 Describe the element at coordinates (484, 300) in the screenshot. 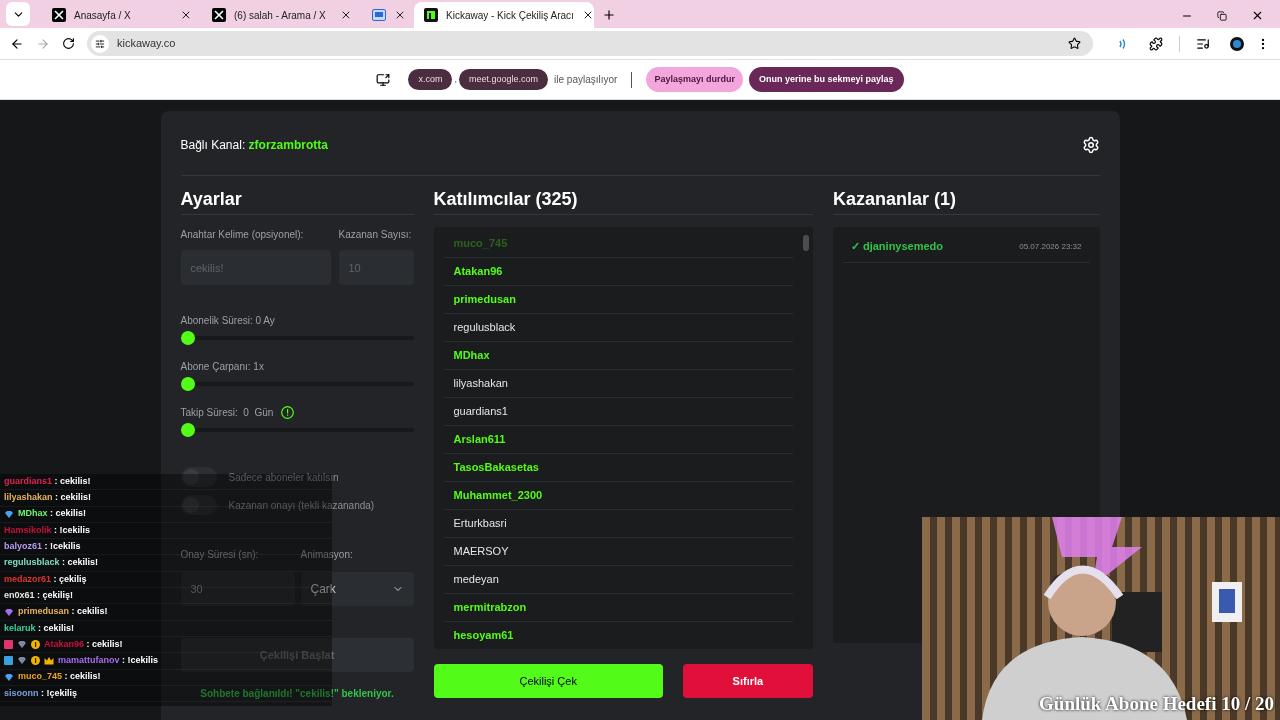

I see `participant-name: primedusan` at that location.